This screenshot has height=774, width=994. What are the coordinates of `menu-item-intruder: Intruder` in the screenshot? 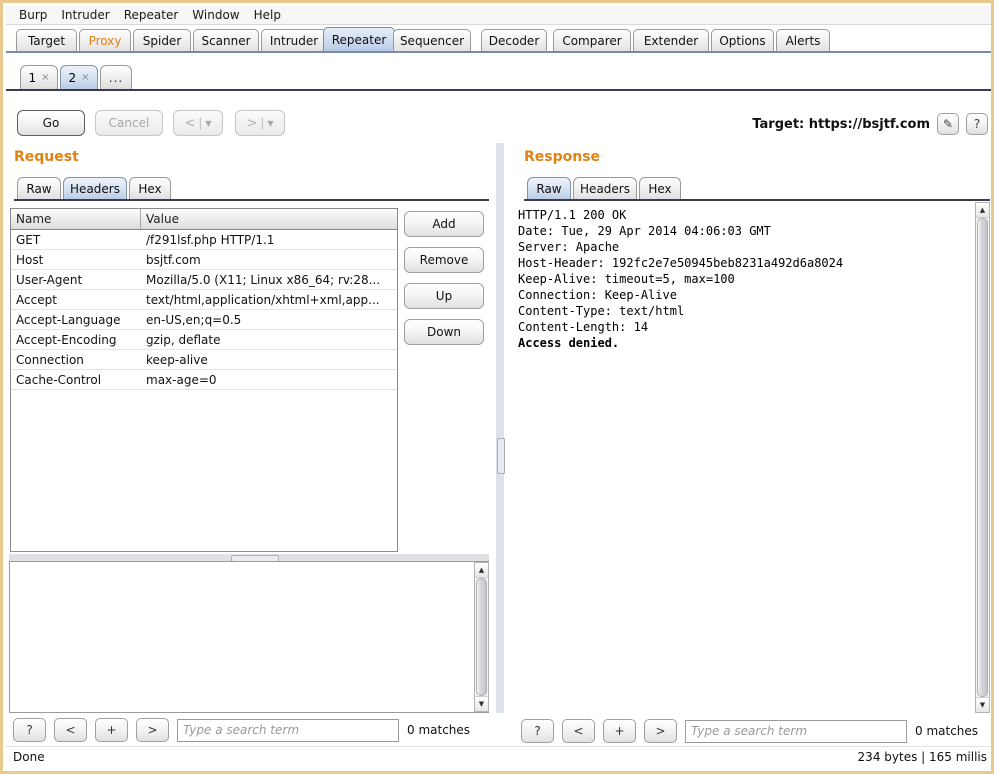 It's located at (85, 15).